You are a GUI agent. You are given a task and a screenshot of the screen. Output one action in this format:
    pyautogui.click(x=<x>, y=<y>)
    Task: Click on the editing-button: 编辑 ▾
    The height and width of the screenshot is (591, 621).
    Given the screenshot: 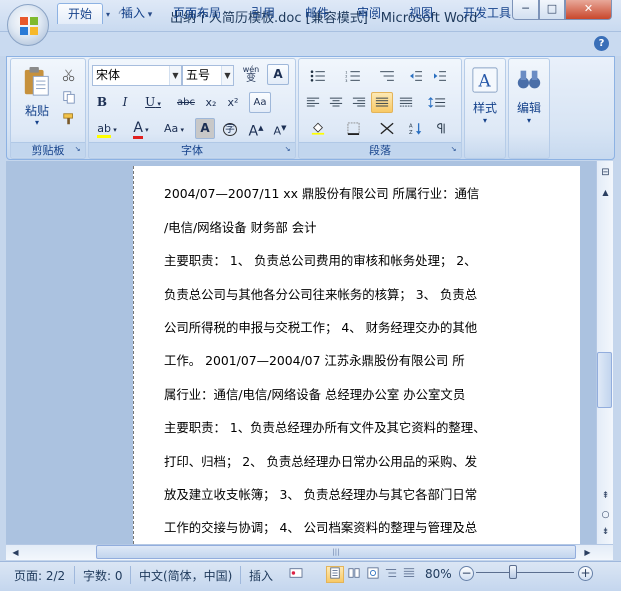 What is the action you would take?
    pyautogui.click(x=529, y=101)
    